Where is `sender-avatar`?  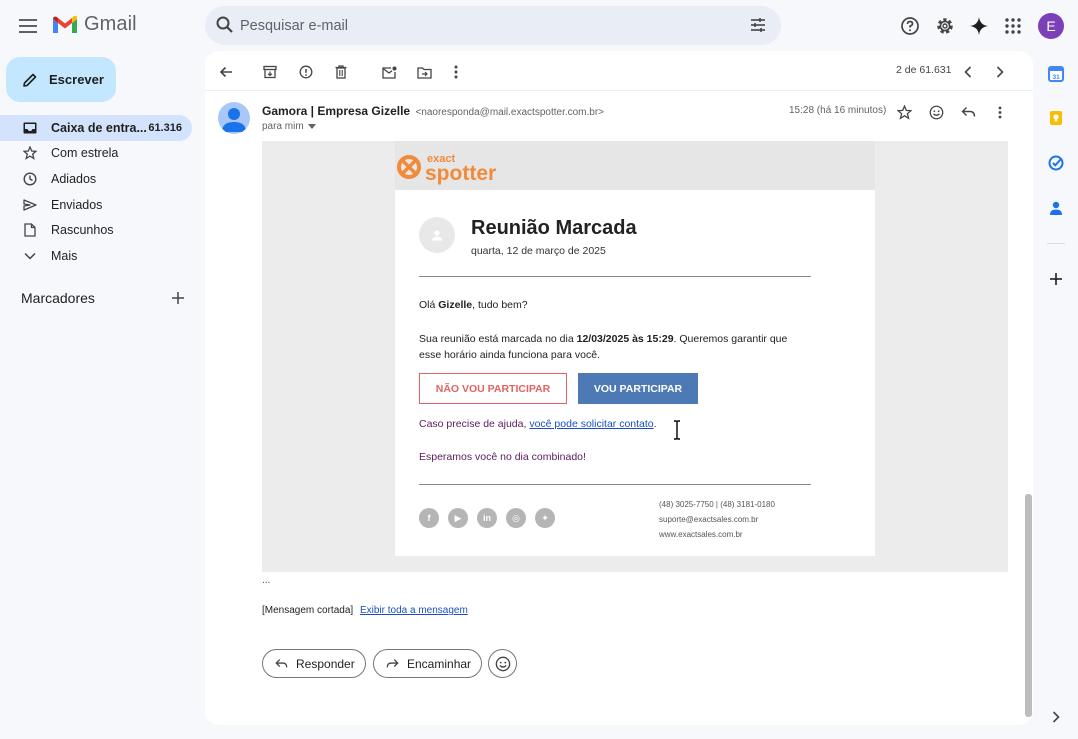
sender-avatar is located at coordinates (234, 118).